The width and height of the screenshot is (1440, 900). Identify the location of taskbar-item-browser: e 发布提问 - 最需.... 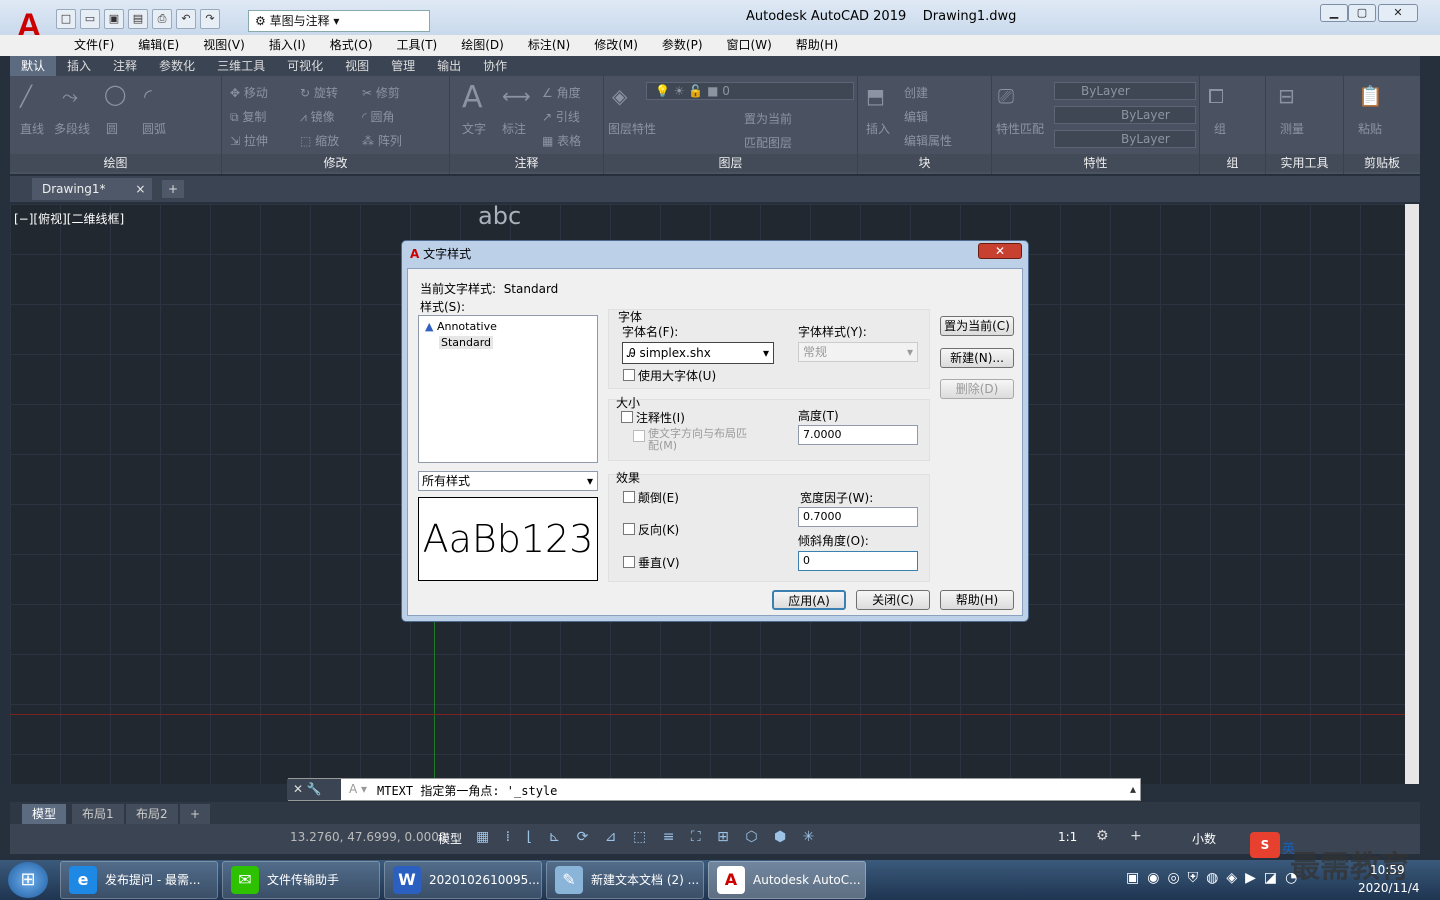
(139, 880).